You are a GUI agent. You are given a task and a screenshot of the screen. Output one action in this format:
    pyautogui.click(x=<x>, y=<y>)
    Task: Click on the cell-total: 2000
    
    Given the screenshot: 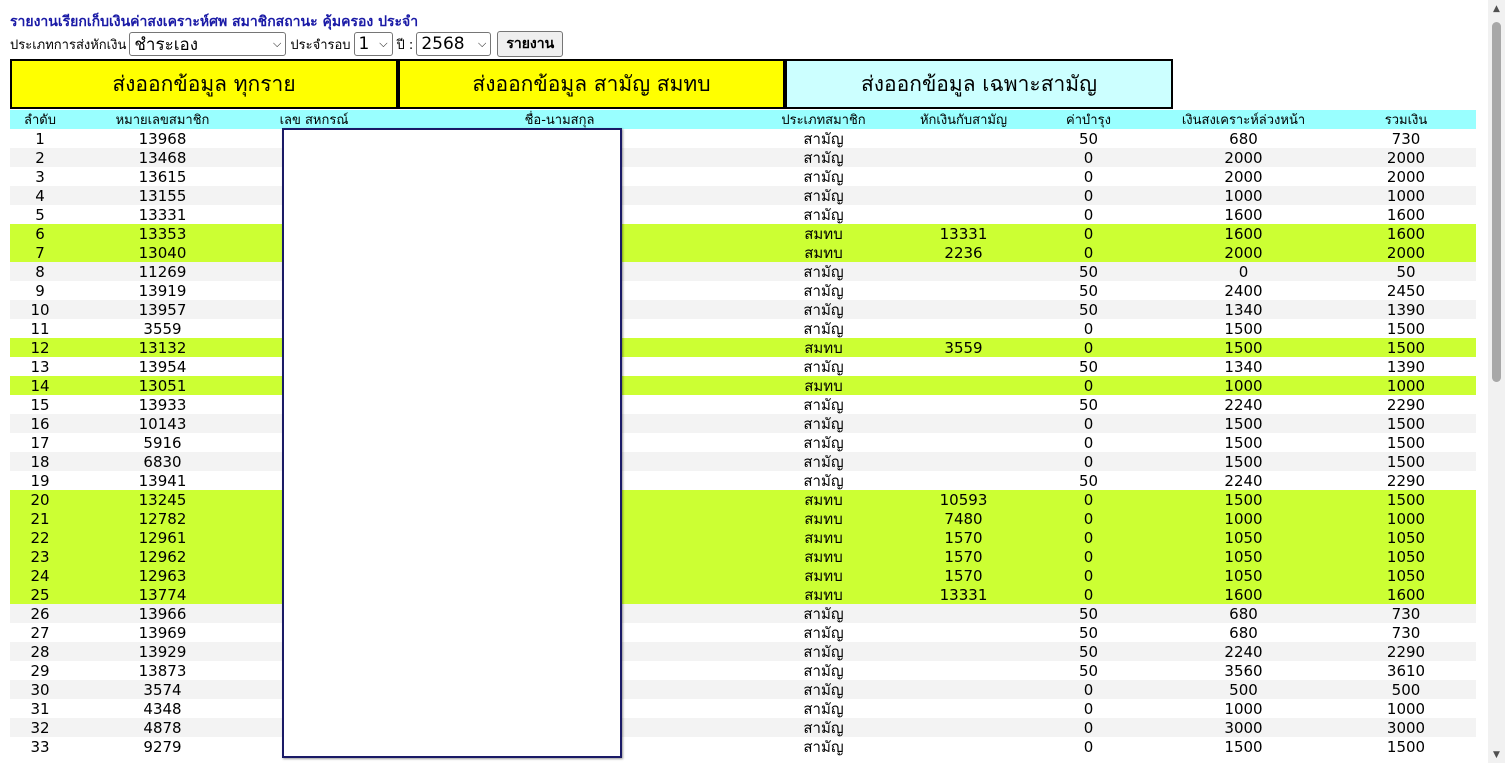 What is the action you would take?
    pyautogui.click(x=1406, y=252)
    